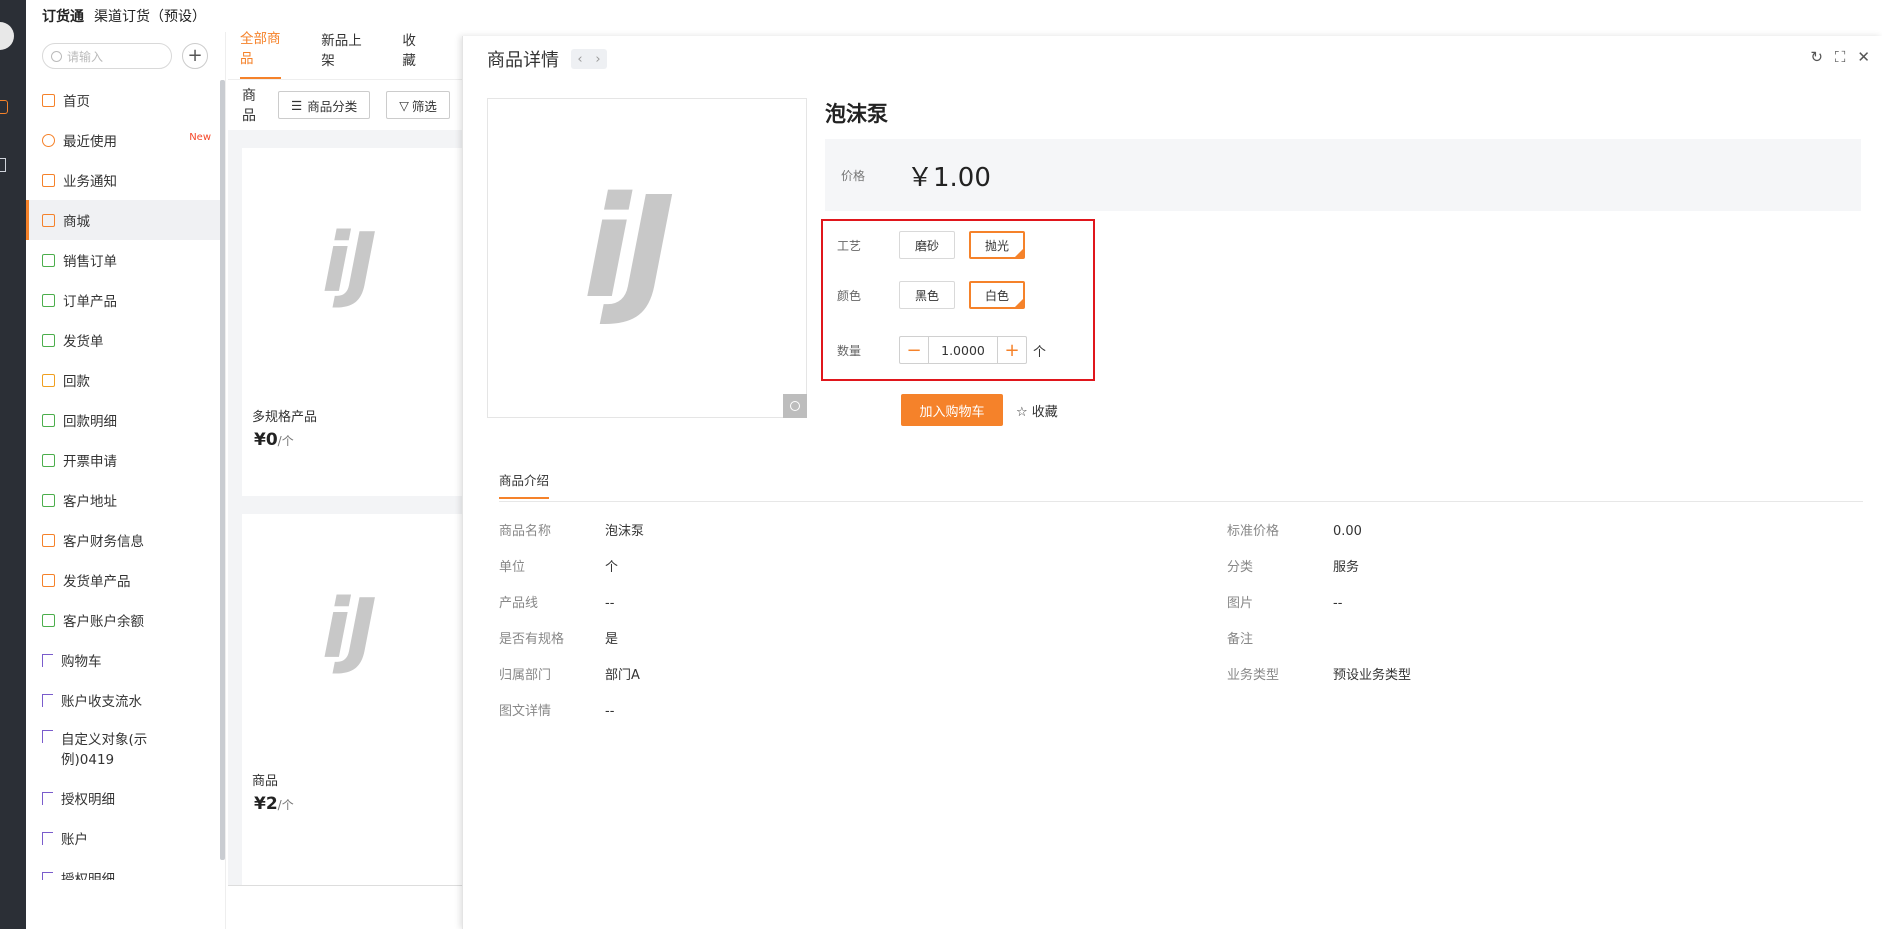 The image size is (1882, 929). What do you see at coordinates (1347, 531) in the screenshot?
I see `attribute-value: 0.00` at bounding box center [1347, 531].